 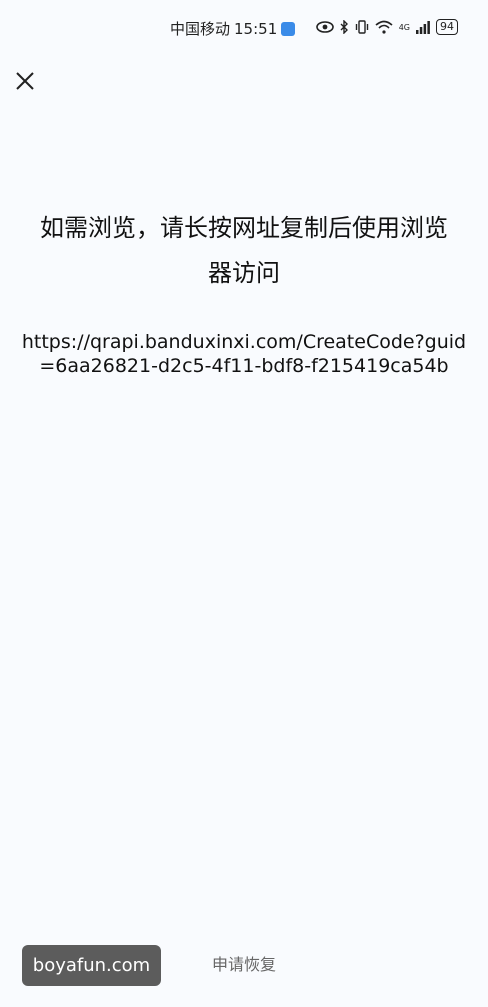 What do you see at coordinates (288, 28) in the screenshot?
I see `app-notification-icon` at bounding box center [288, 28].